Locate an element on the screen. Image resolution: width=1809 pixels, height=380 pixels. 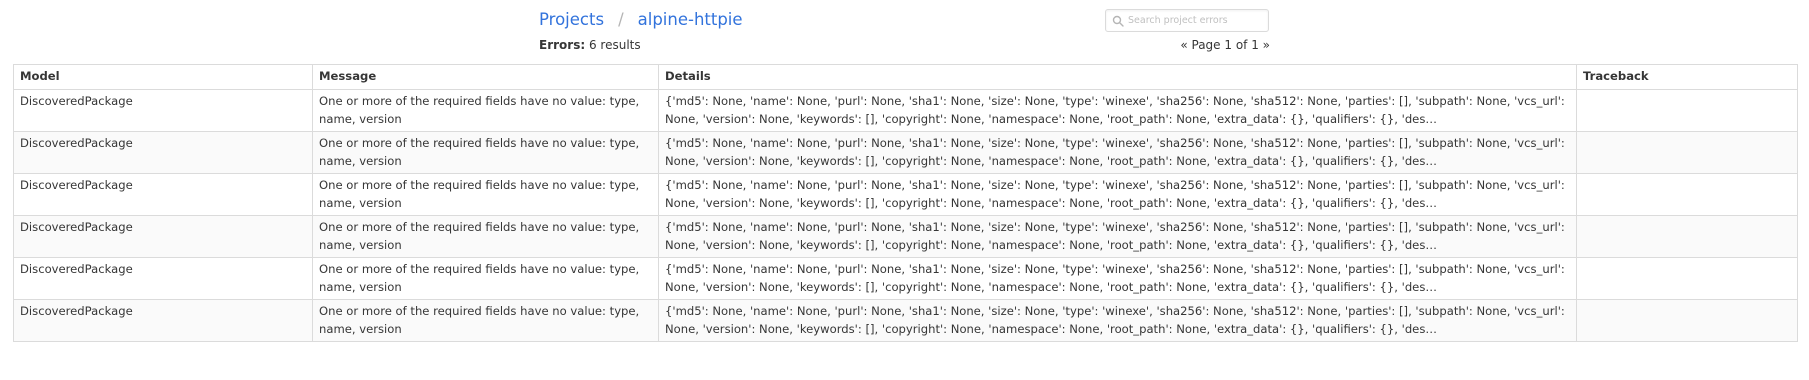
column-header-model: Model is located at coordinates (163, 77).